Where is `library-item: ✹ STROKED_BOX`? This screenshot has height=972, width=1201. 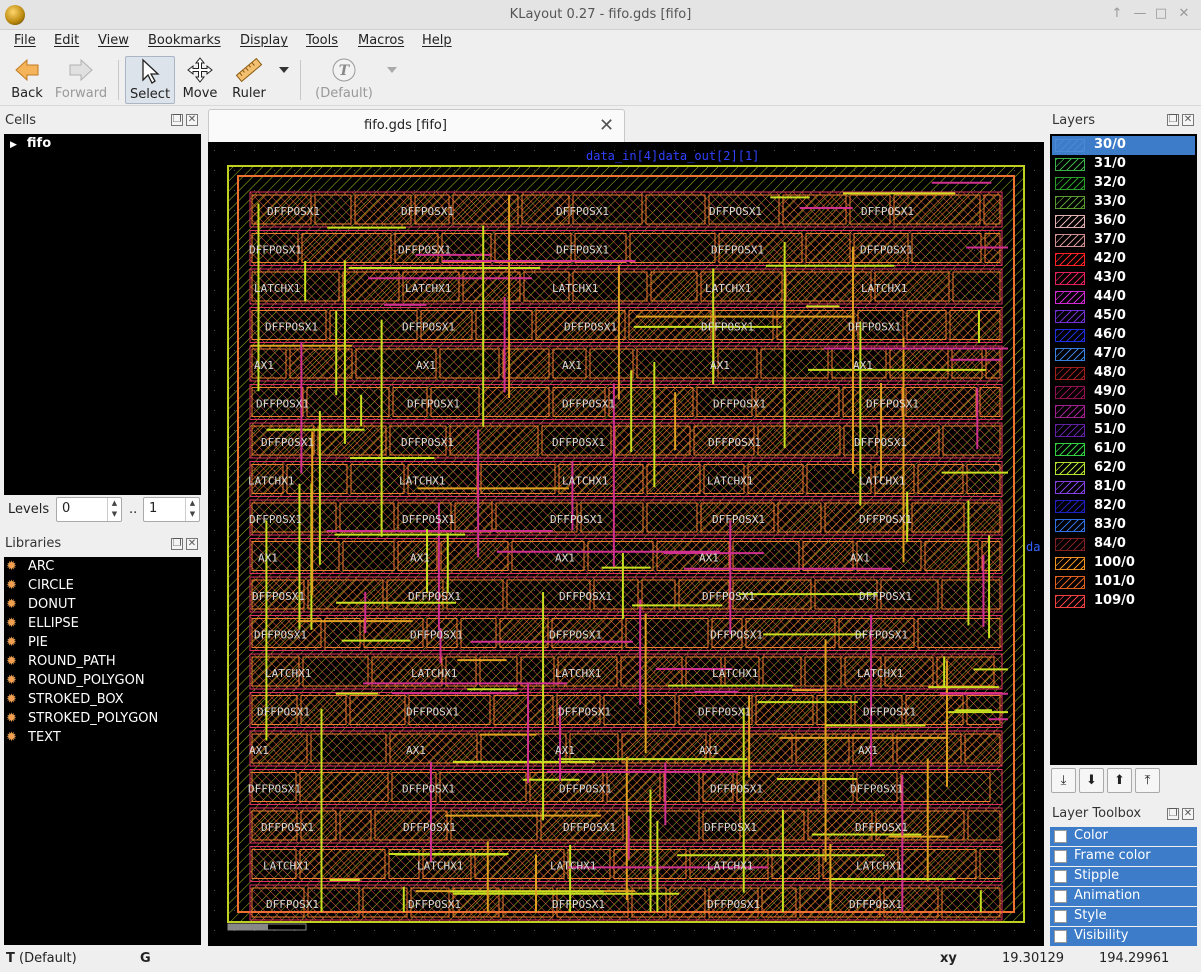 library-item: ✹ STROKED_BOX is located at coordinates (65, 699).